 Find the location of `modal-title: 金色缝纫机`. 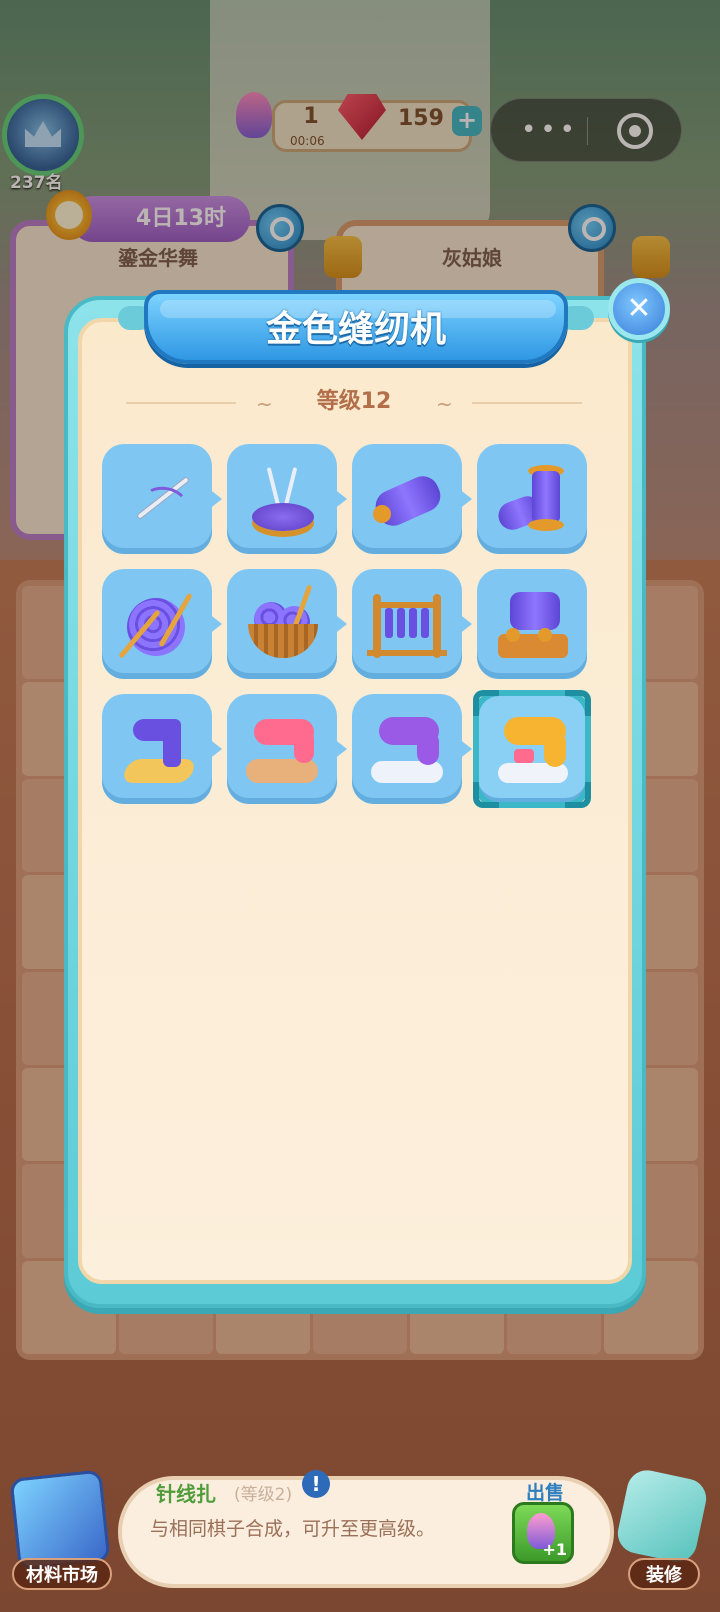

modal-title: 金色缝纫机 is located at coordinates (355, 329).